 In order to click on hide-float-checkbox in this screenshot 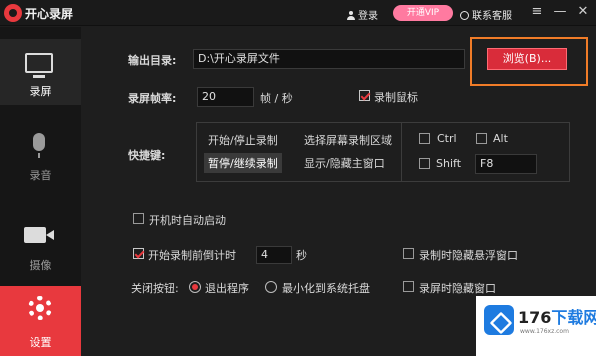, I will do `click(408, 253)`.